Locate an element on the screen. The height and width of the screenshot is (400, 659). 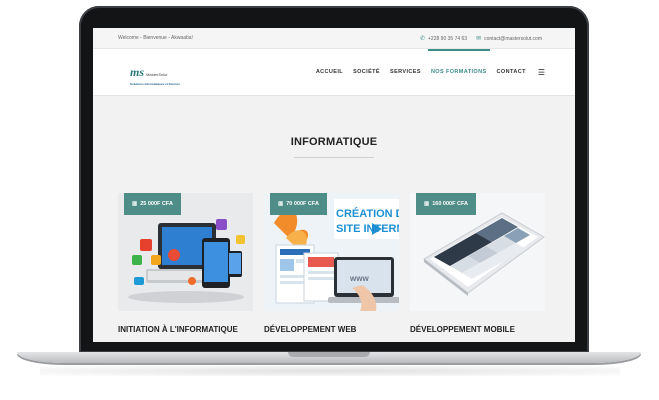
price-value: 70 000F CFA is located at coordinates (302, 204).